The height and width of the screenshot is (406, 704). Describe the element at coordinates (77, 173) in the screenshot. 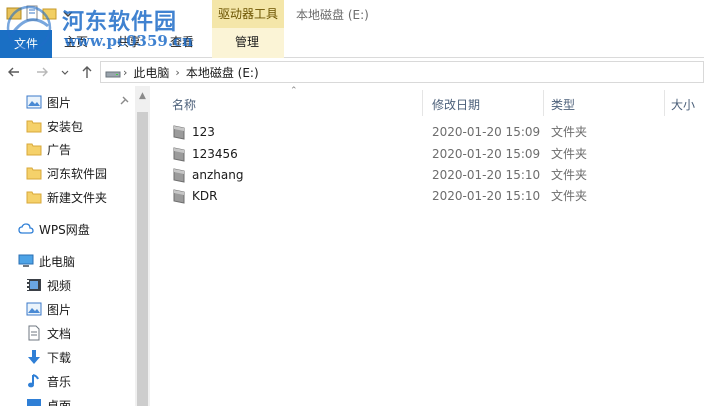

I see `nav-item-label: 河东软件园` at that location.